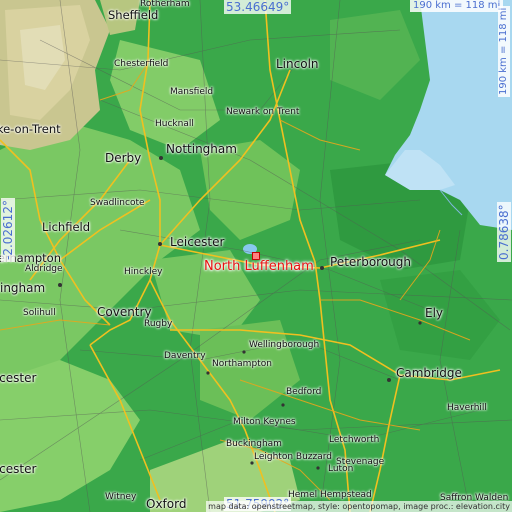 The image size is (512, 512). What do you see at coordinates (18, 469) in the screenshot?
I see `city-label-worcester-south: Worcester` at bounding box center [18, 469].